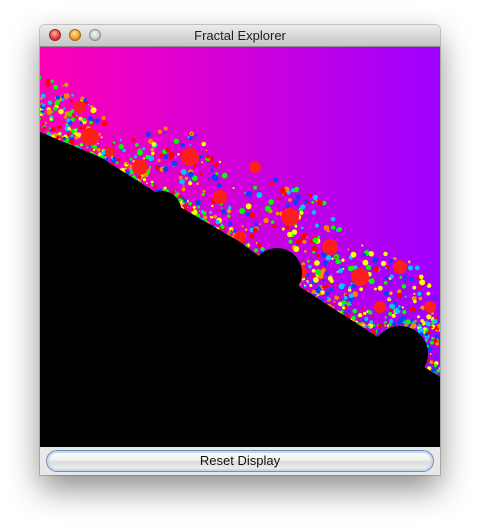 This screenshot has height=531, width=480. I want to click on reset-display-button: Reset Display, so click(240, 461).